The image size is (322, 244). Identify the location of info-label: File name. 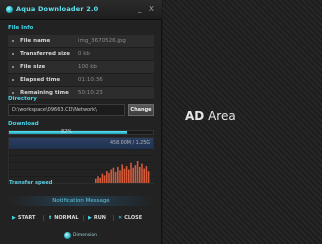
(35, 41).